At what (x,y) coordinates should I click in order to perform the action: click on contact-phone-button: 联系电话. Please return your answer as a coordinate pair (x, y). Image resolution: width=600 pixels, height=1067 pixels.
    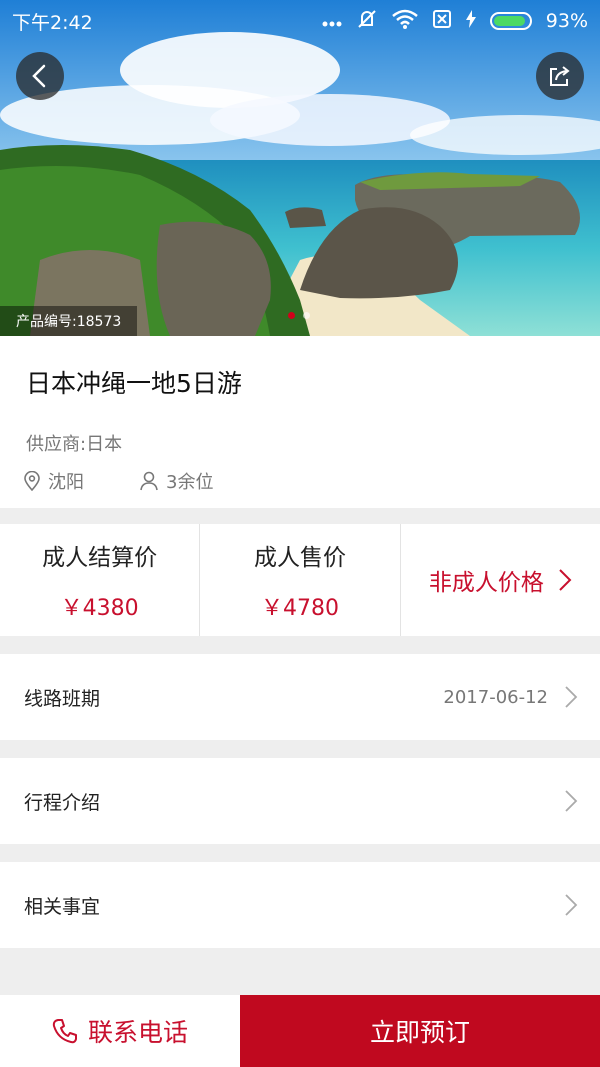
    Looking at the image, I should click on (120, 1031).